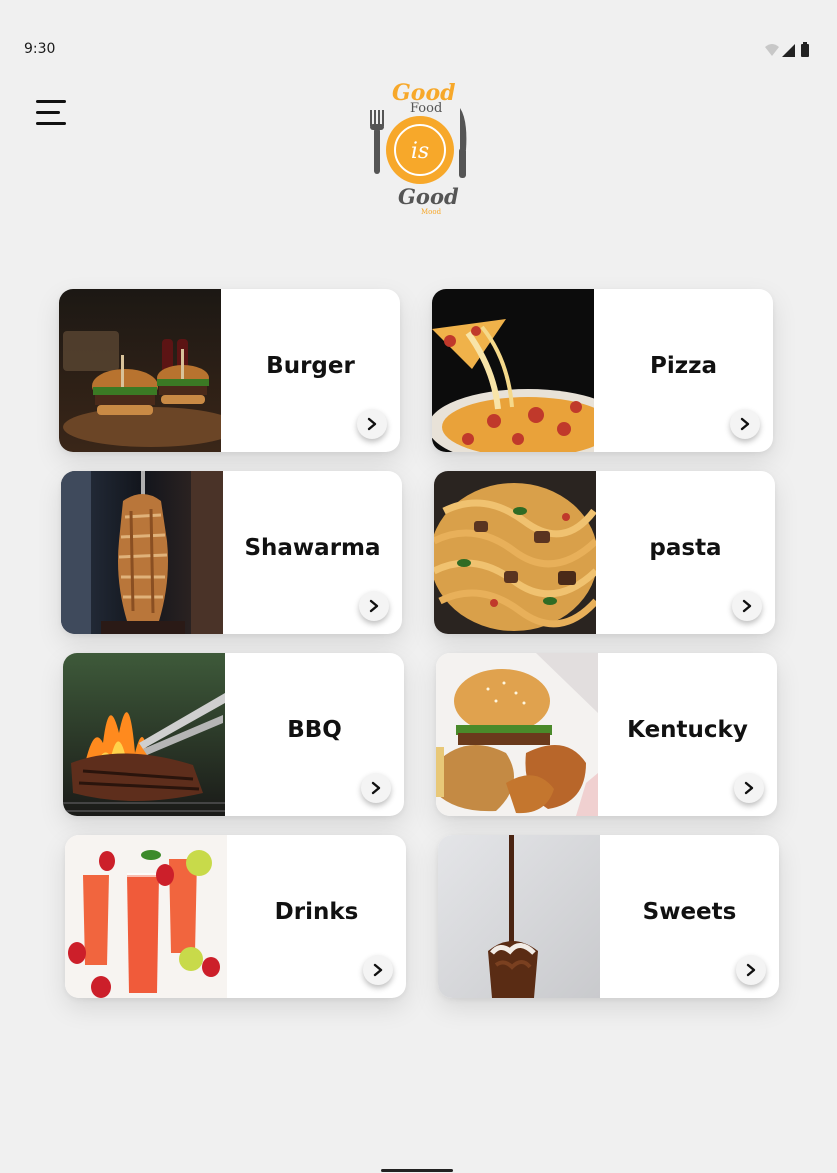 This screenshot has width=837, height=1173. Describe the element at coordinates (144, 734) in the screenshot. I see `bbq-photo` at that location.